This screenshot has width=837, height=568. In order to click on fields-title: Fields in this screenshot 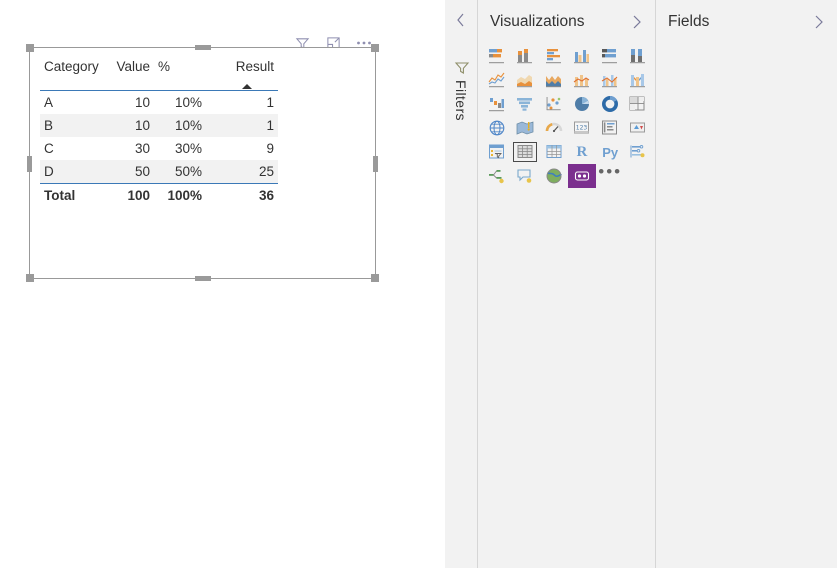, I will do `click(689, 21)`.